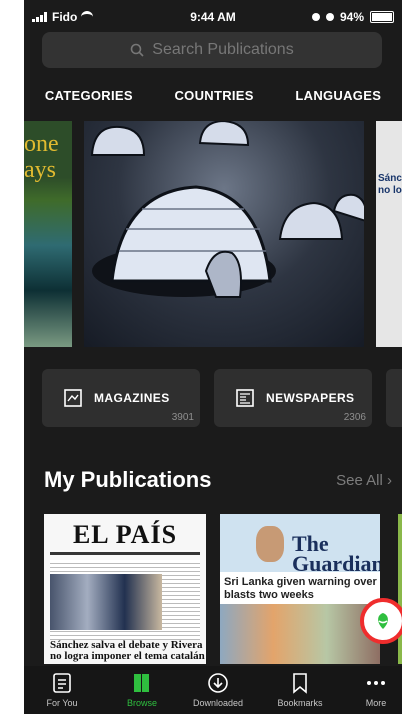 Image resolution: width=408 pixels, height=714 pixels. I want to click on featured-card-left: one ays, so click(48, 234).